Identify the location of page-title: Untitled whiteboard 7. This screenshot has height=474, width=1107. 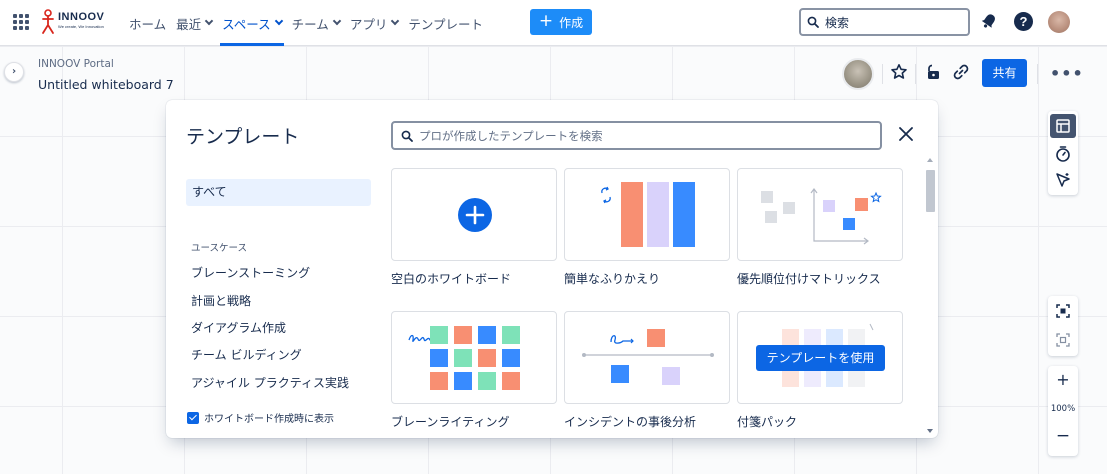
(106, 84).